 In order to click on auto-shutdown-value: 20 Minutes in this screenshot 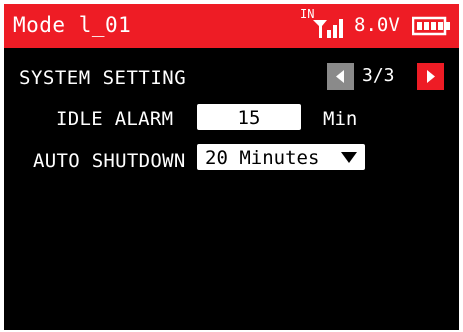, I will do `click(262, 158)`.